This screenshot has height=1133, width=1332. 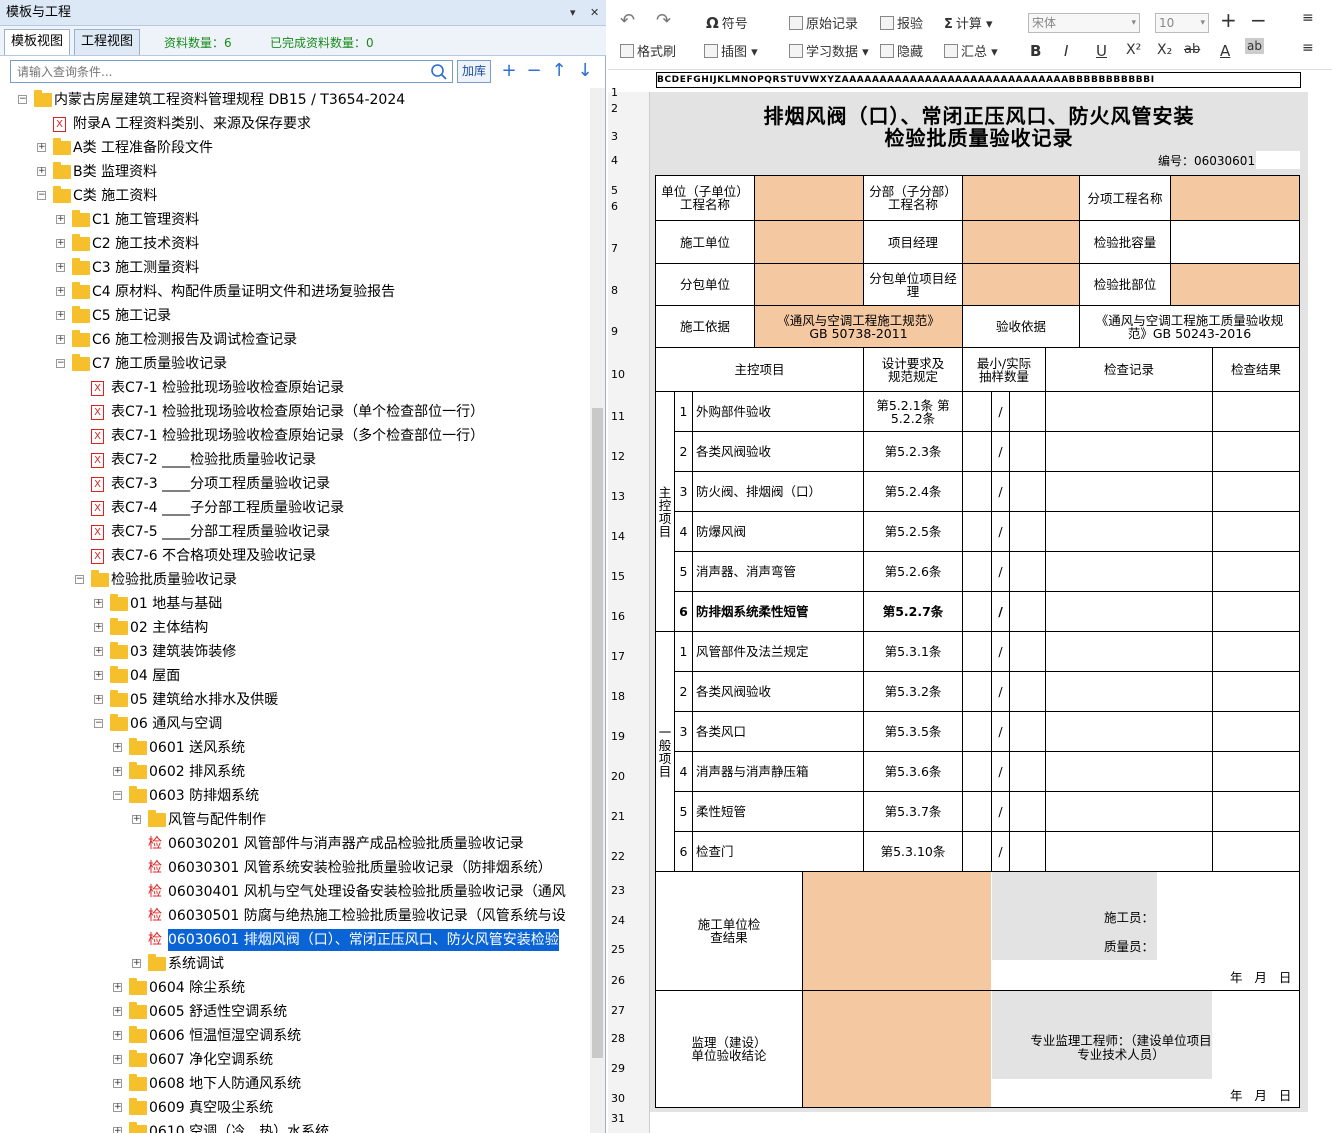 I want to click on check-record-input, so click(x=1129, y=531).